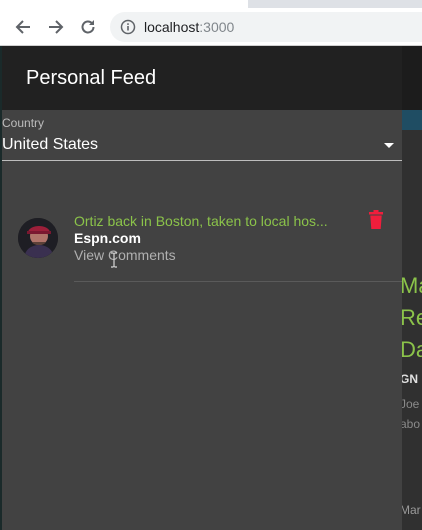 The height and width of the screenshot is (530, 422). I want to click on country-label: Country, so click(23, 123).